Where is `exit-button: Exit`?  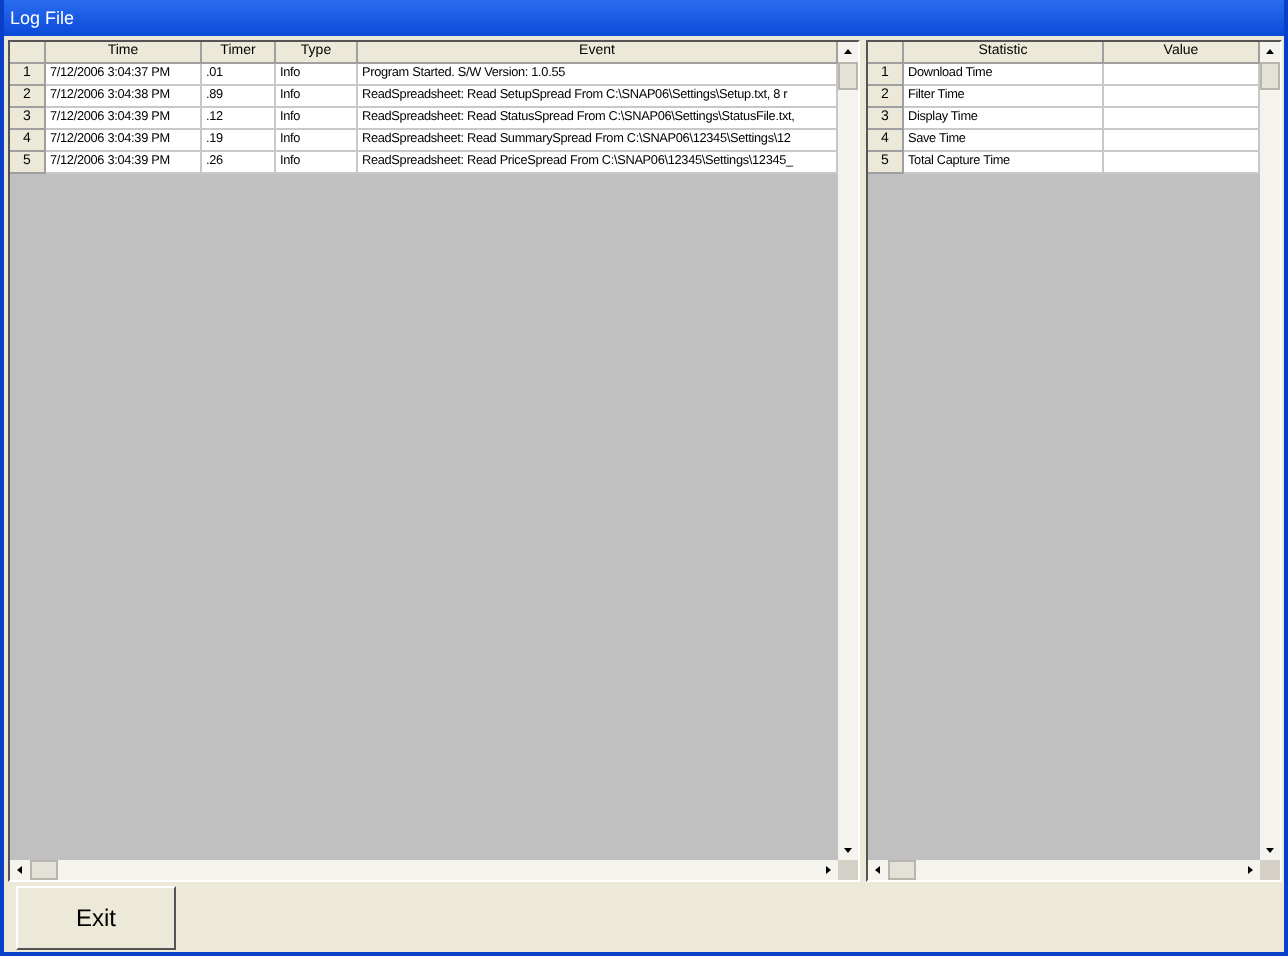 exit-button: Exit is located at coordinates (96, 917).